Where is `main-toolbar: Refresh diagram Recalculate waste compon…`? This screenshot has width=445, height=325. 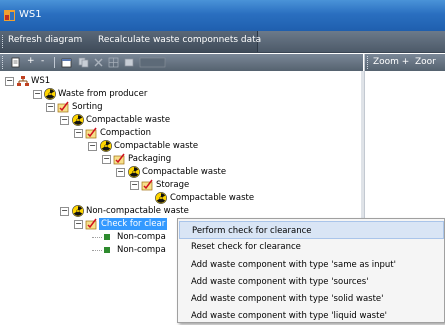
main-toolbar: Refresh diagram Recalculate waste compon… is located at coordinates (222, 42).